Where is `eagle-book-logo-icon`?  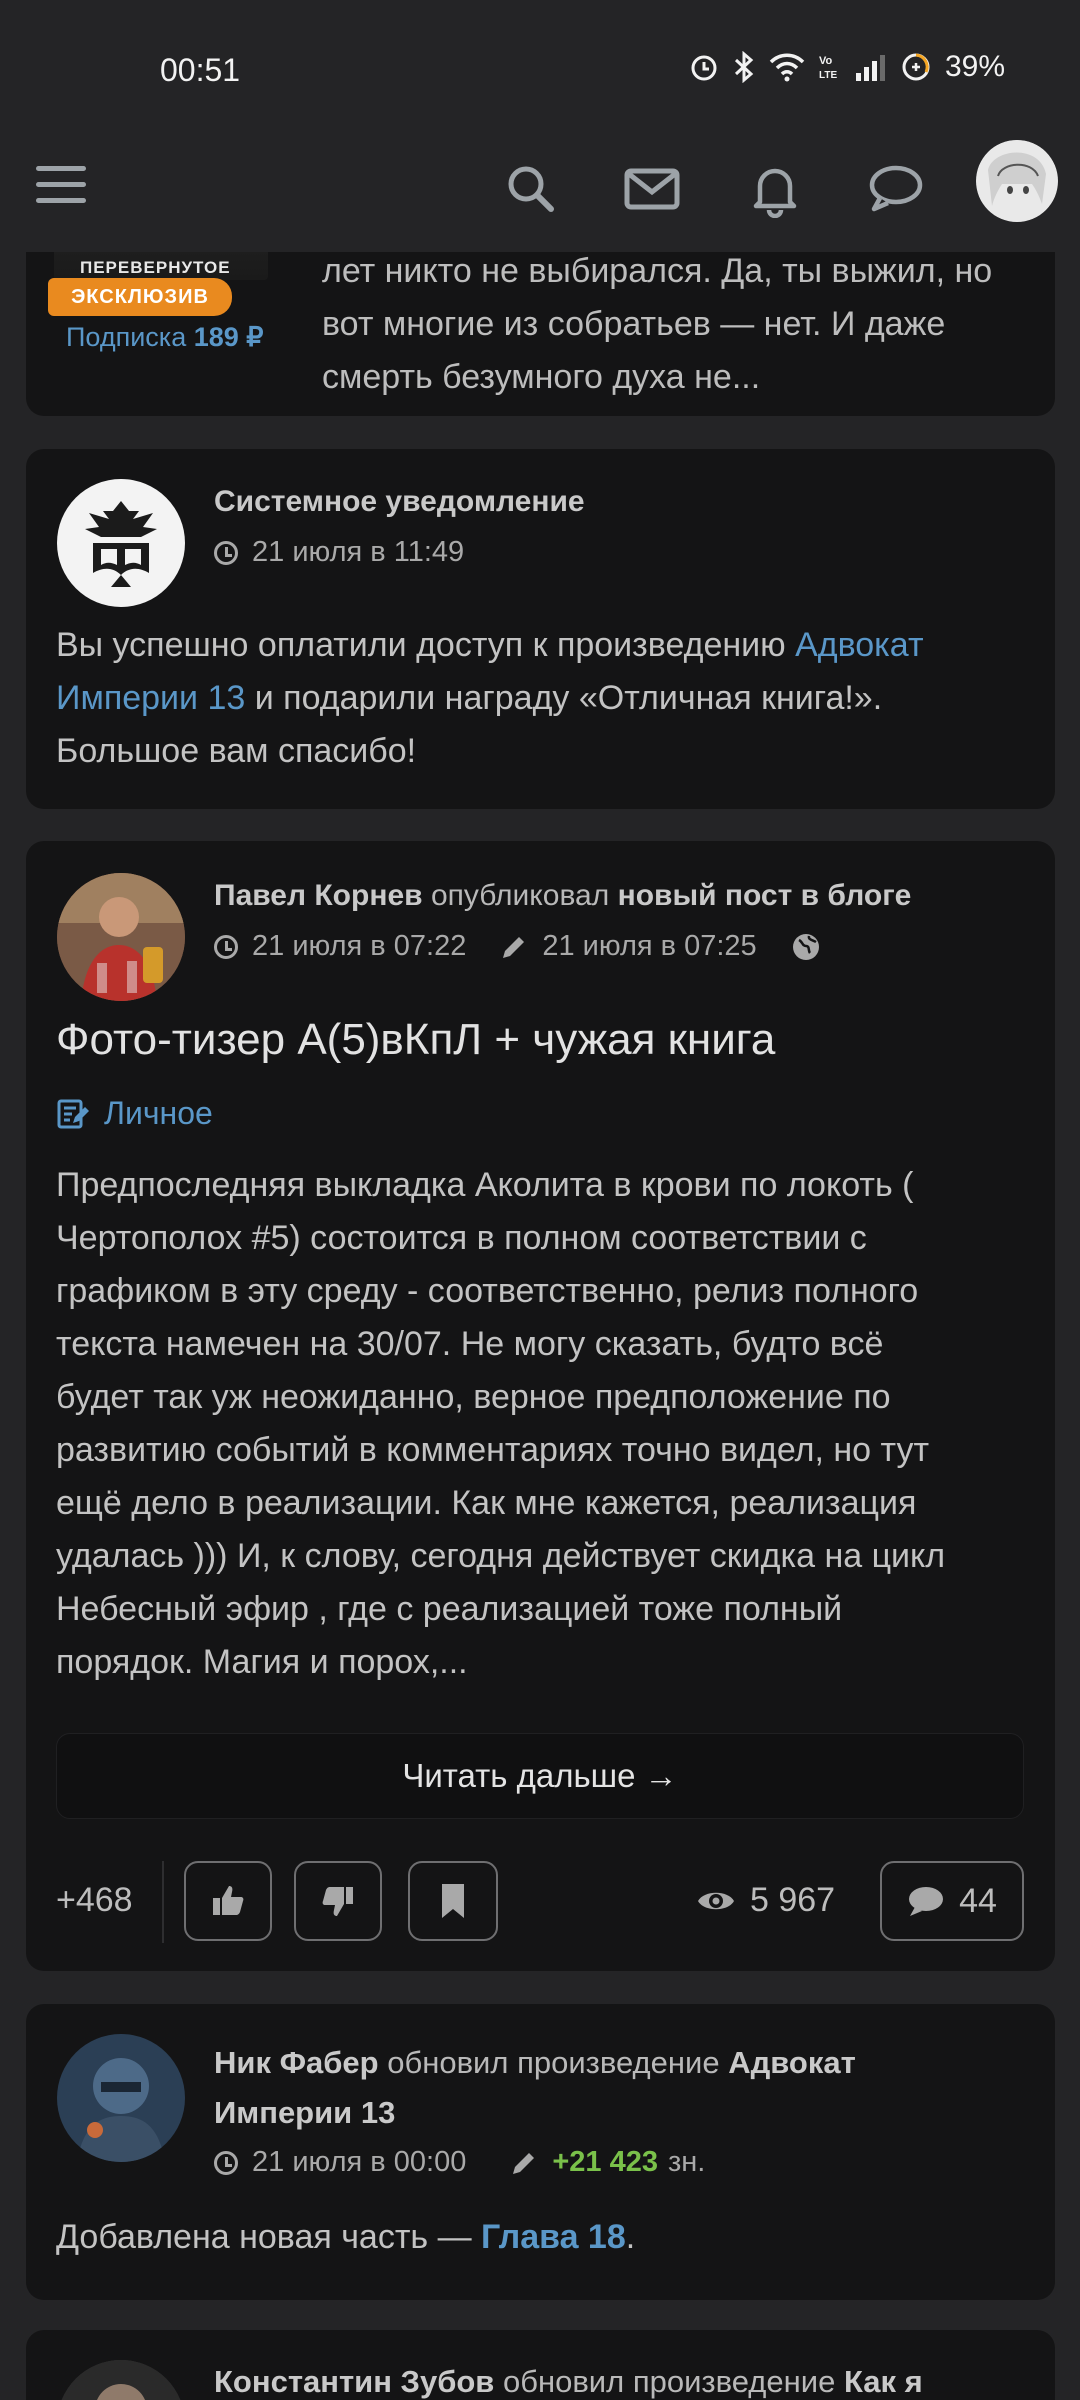
eagle-book-logo-icon is located at coordinates (121, 544).